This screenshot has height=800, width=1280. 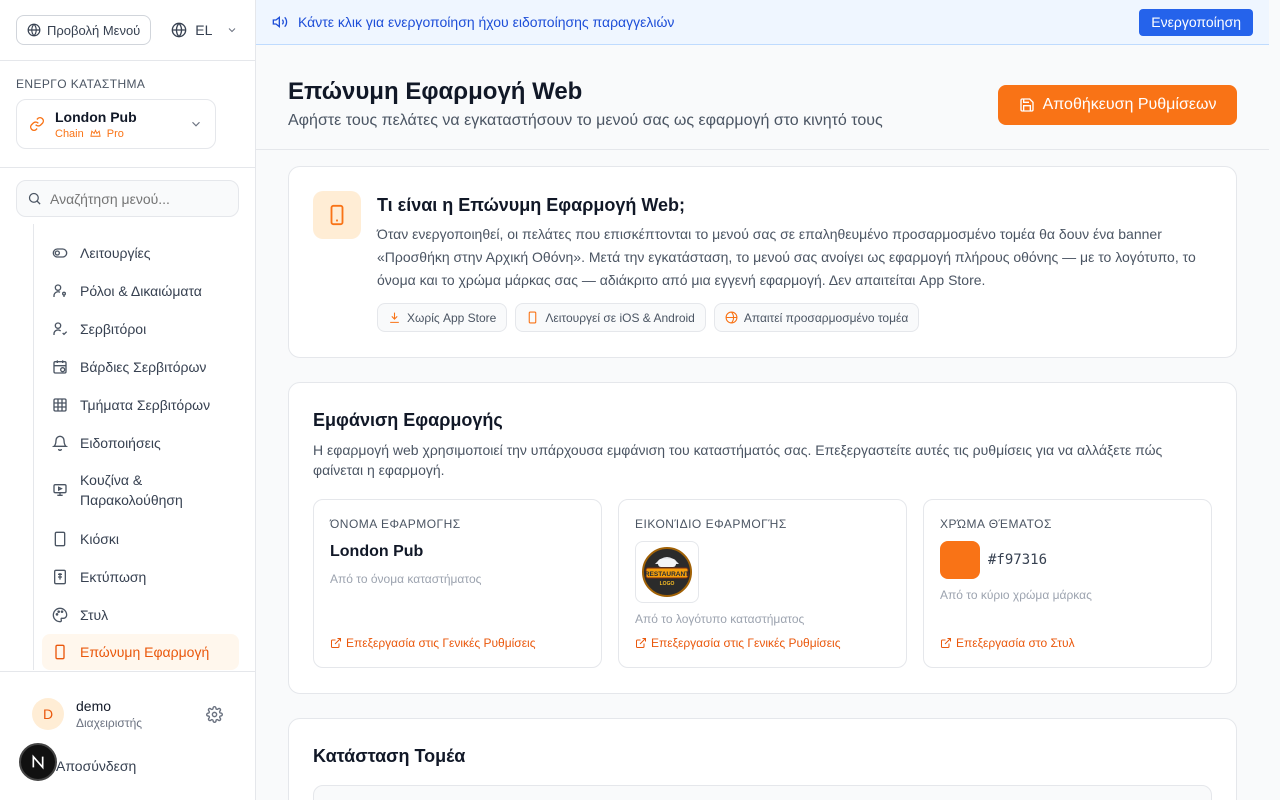 What do you see at coordinates (94, 706) in the screenshot?
I see `user-name: demo` at bounding box center [94, 706].